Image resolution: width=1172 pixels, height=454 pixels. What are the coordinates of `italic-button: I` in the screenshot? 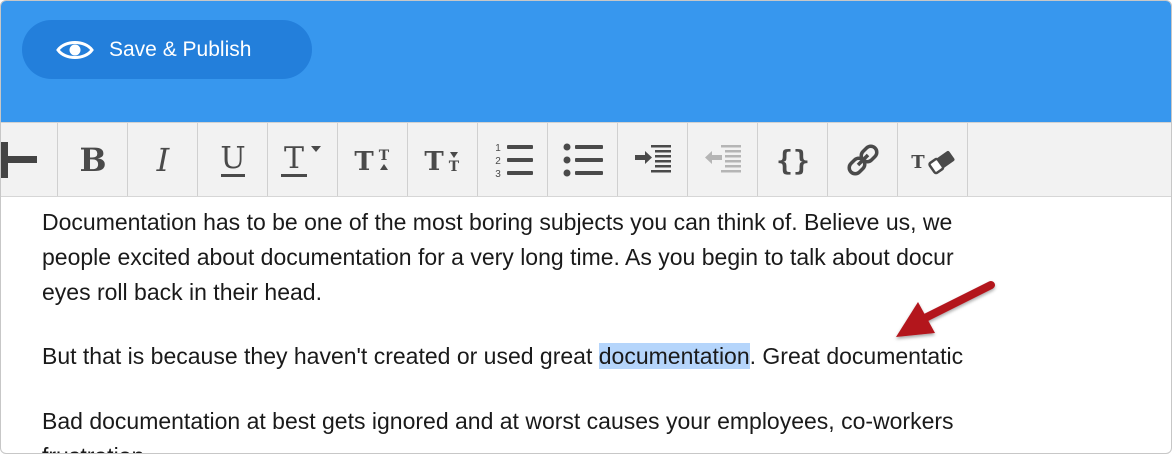 It's located at (163, 159).